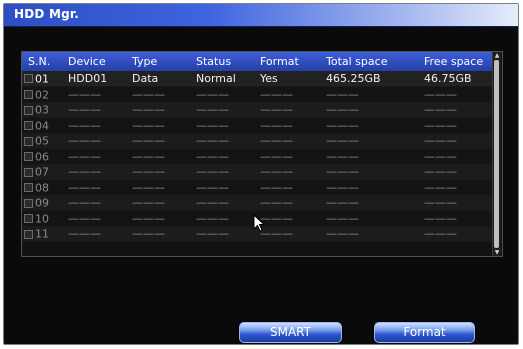 Image resolution: width=523 pixels, height=349 pixels. I want to click on cell-sn: 11, so click(42, 234).